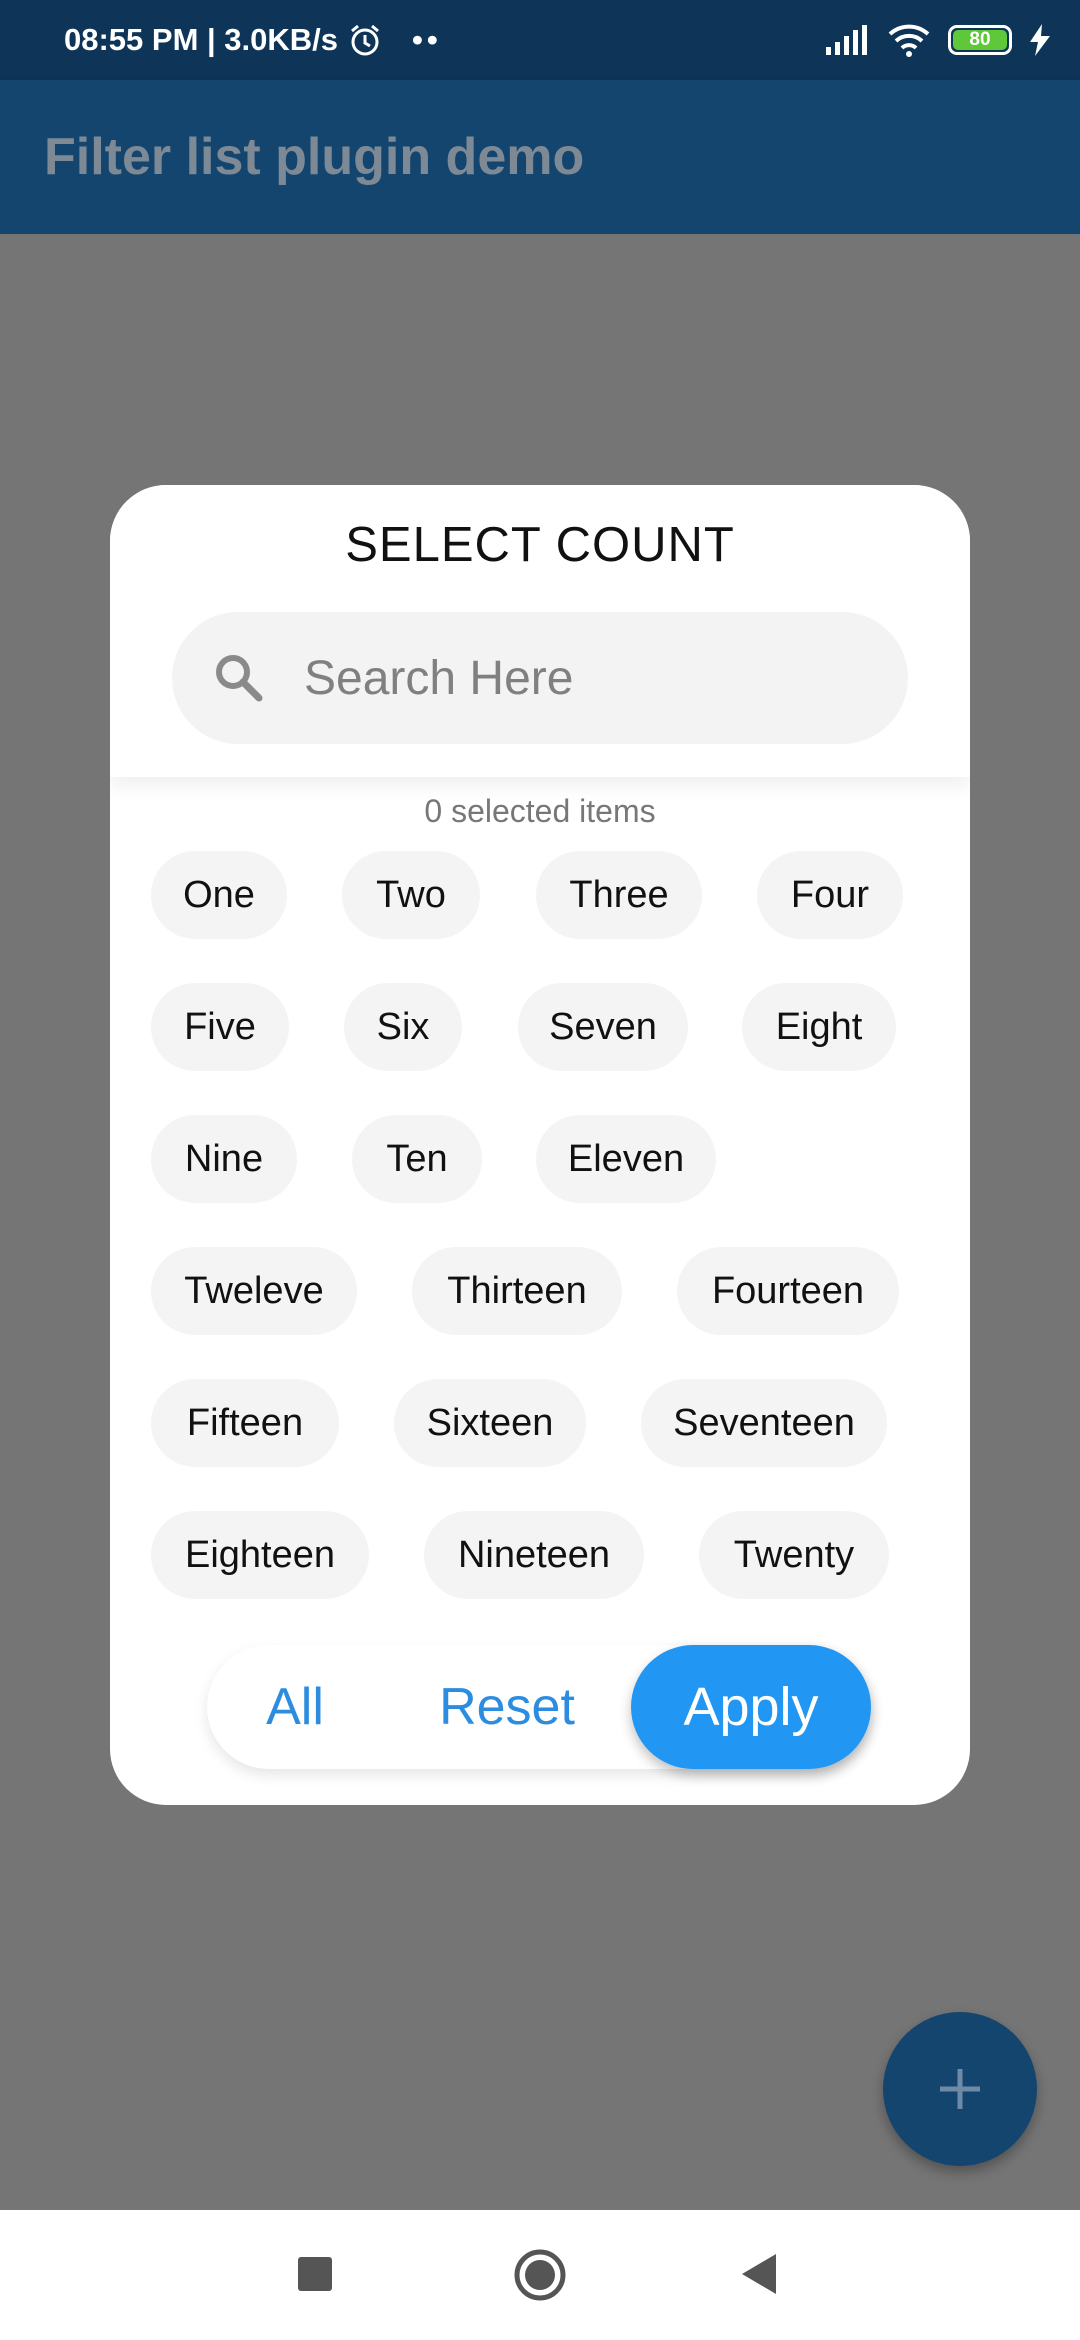 The image size is (1080, 2340). What do you see at coordinates (260, 1555) in the screenshot?
I see `chip-eighteen: Eighteen` at bounding box center [260, 1555].